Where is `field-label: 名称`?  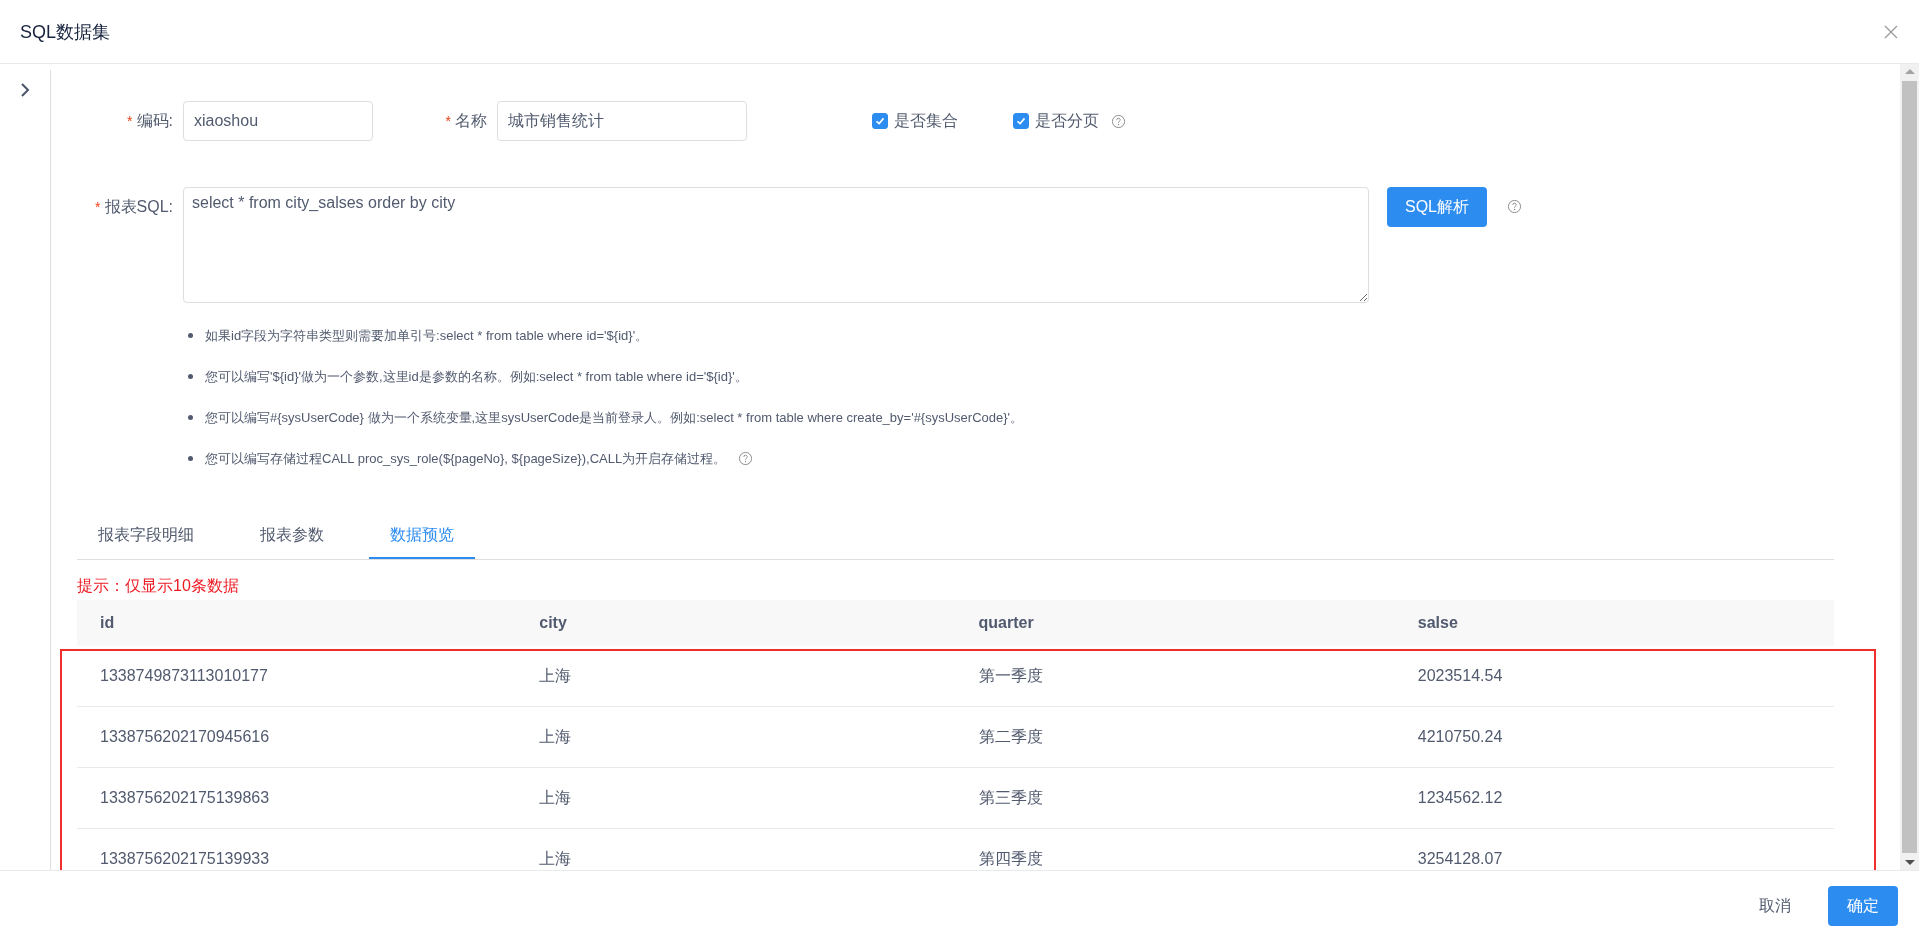 field-label: 名称 is located at coordinates (471, 120).